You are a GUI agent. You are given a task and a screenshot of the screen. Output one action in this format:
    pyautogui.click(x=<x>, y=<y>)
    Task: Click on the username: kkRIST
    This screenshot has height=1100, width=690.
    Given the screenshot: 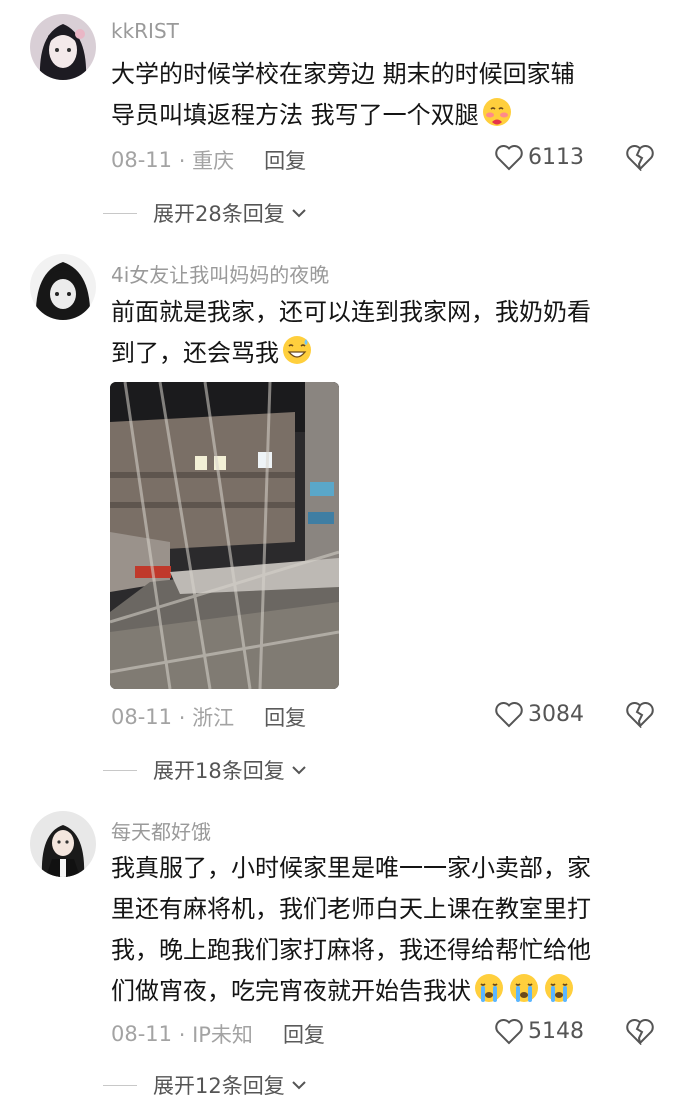 What is the action you would take?
    pyautogui.click(x=145, y=31)
    